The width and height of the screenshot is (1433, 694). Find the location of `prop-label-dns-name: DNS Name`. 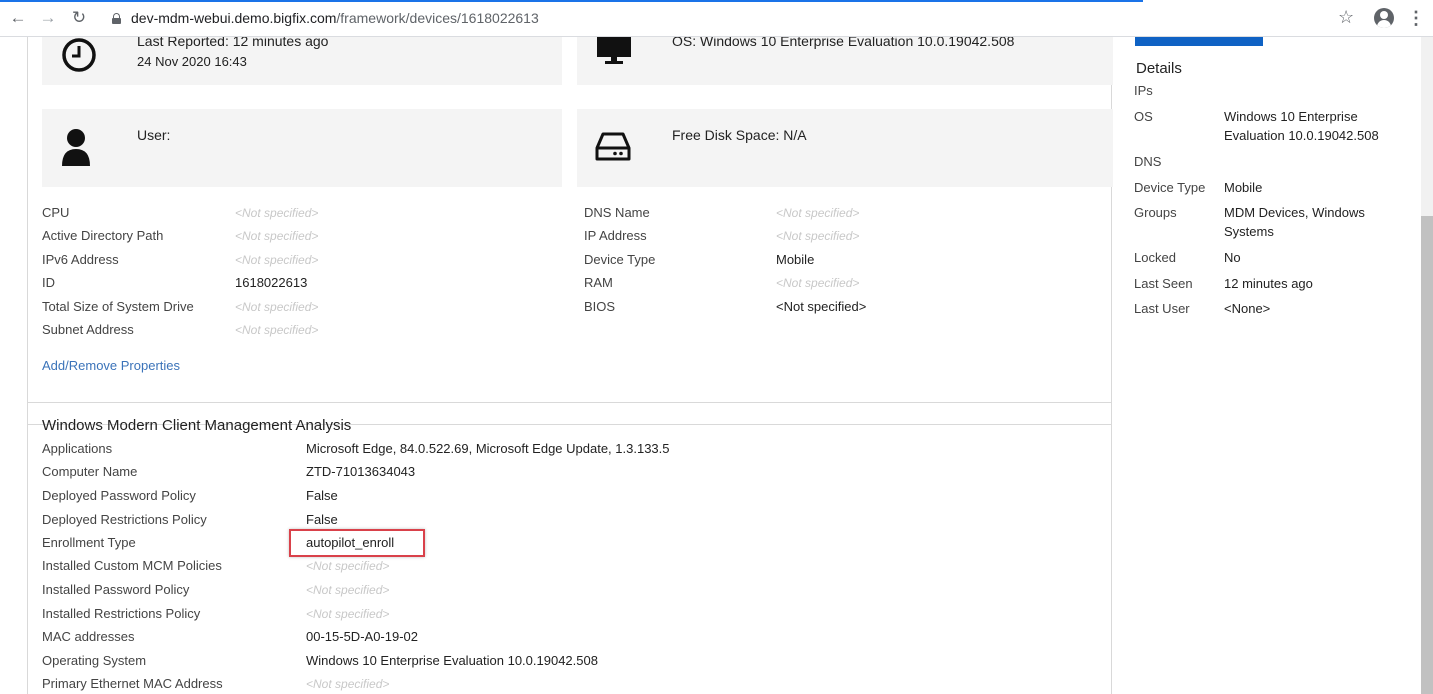

prop-label-dns-name: DNS Name is located at coordinates (617, 212).